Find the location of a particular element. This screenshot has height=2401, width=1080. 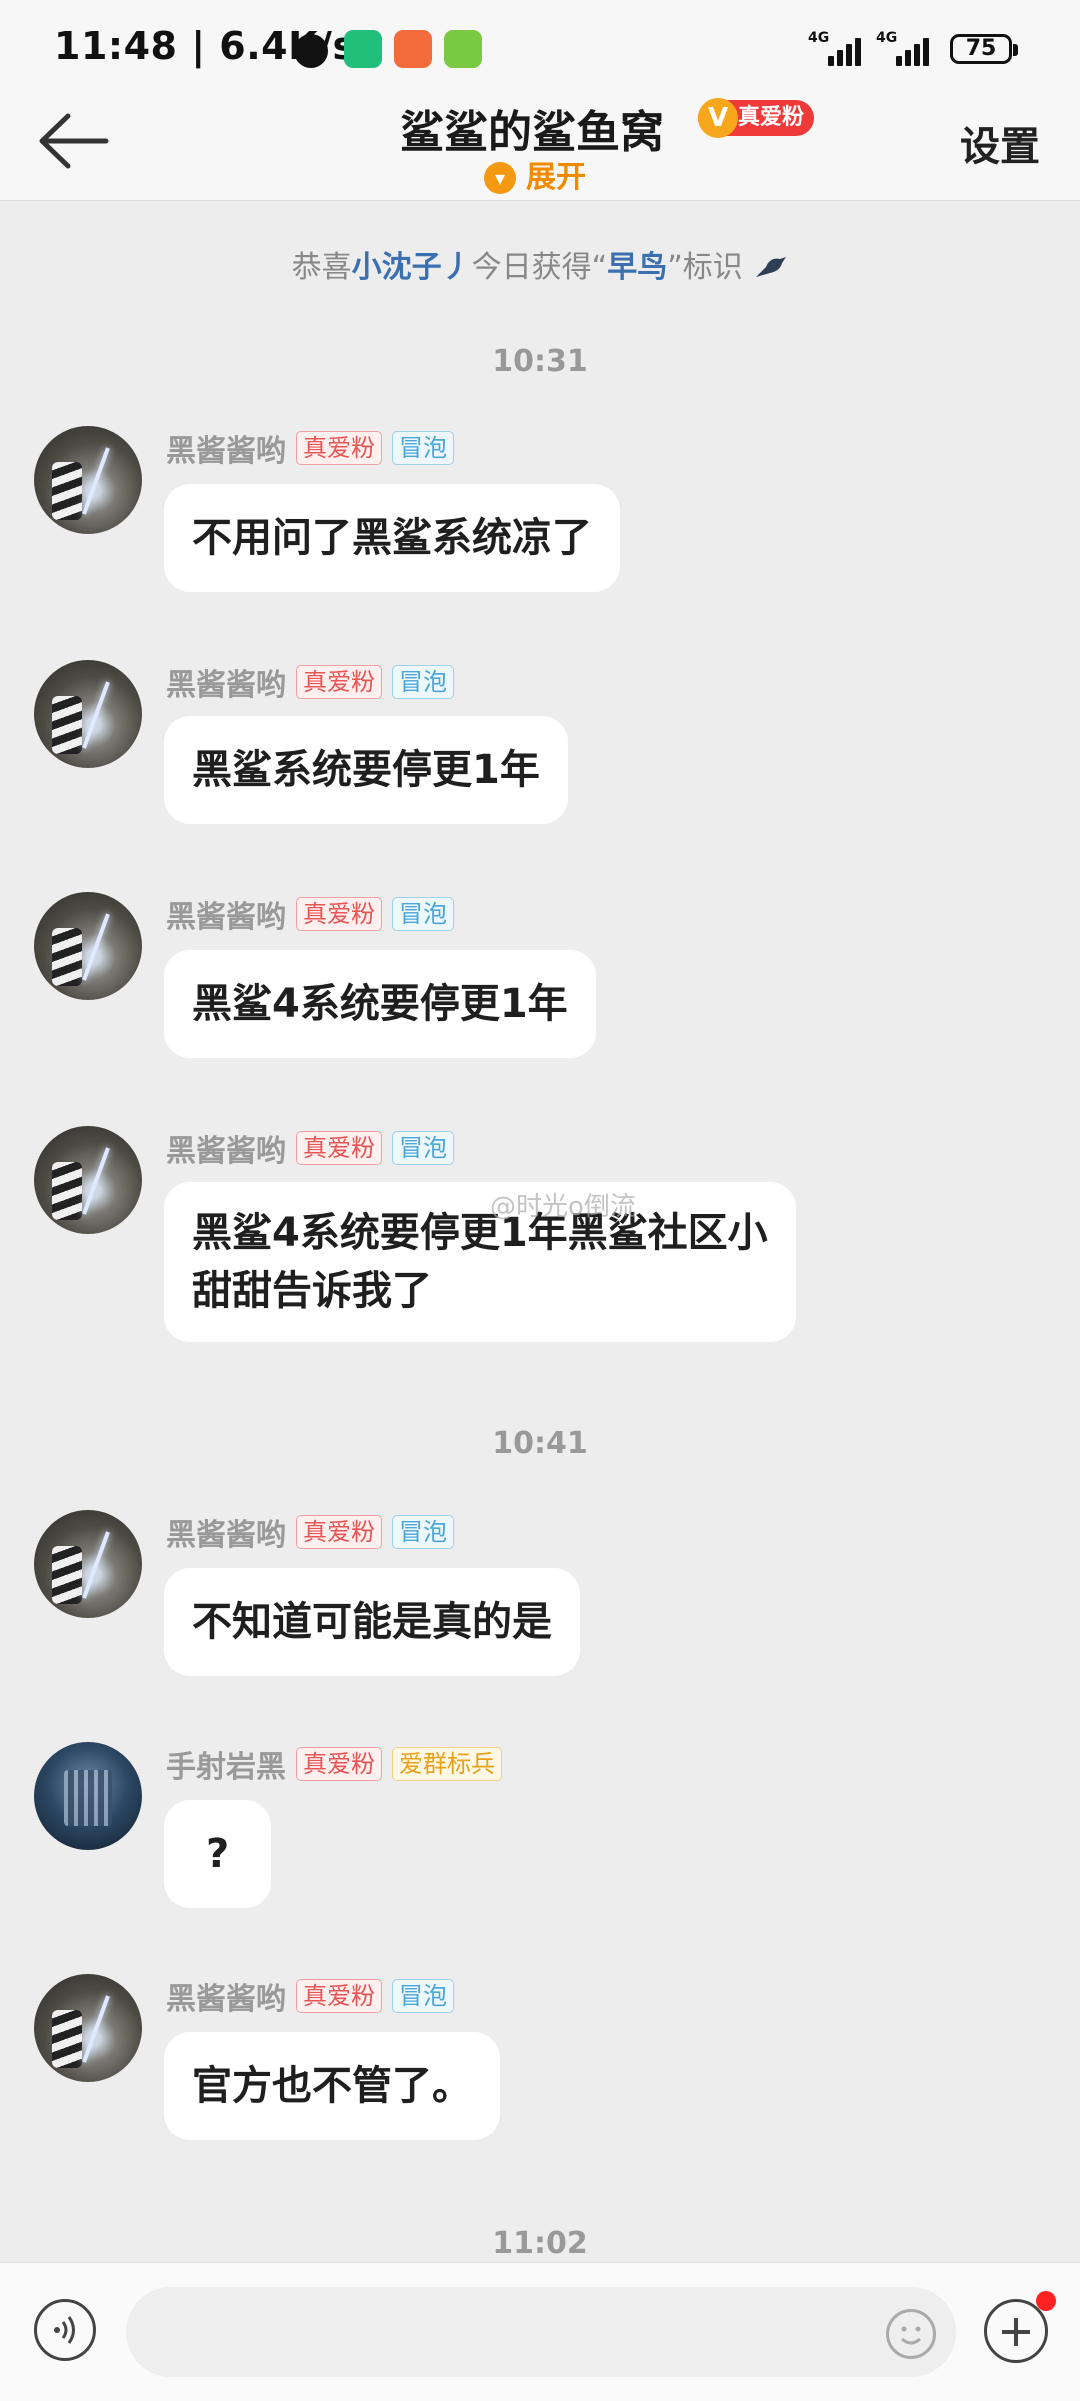

timestamp: 11:02 is located at coordinates (540, 2243).